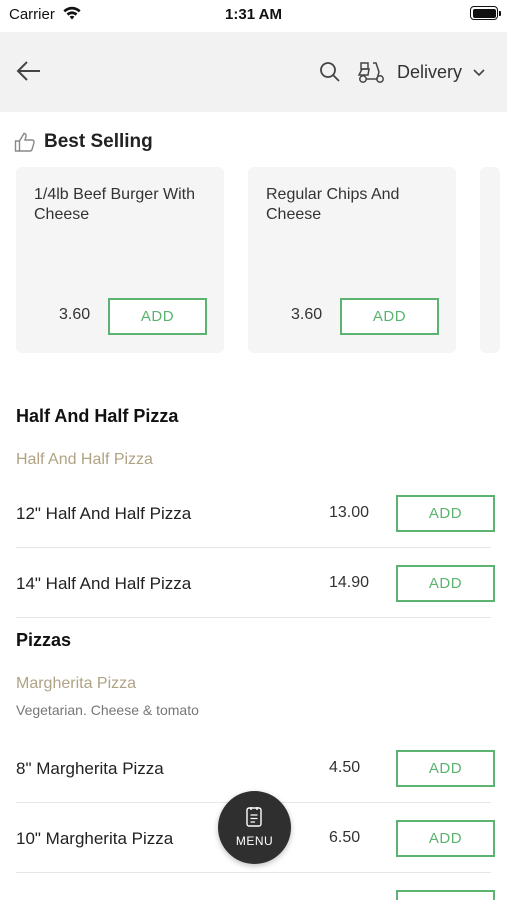 This screenshot has height=900, width=507. I want to click on section-title: Pizzas, so click(44, 640).